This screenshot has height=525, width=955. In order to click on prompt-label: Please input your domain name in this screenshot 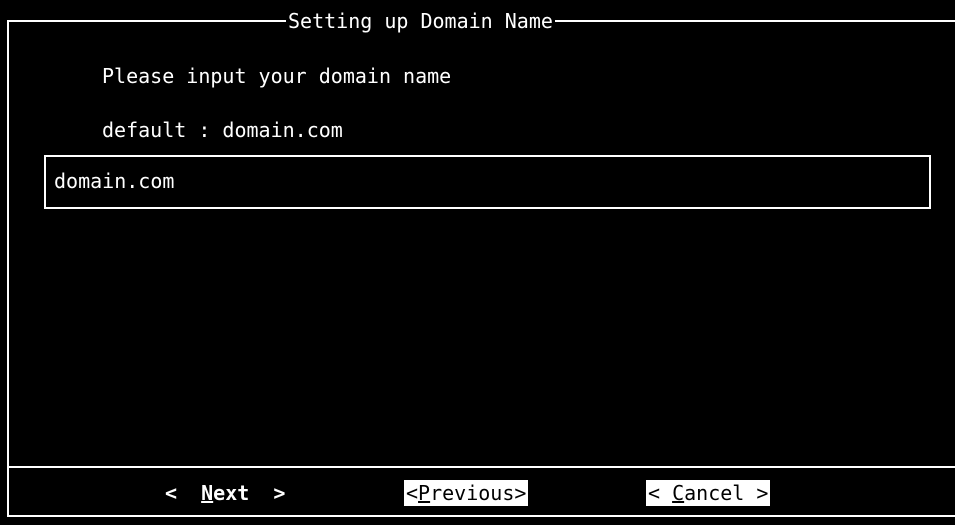, I will do `click(277, 76)`.